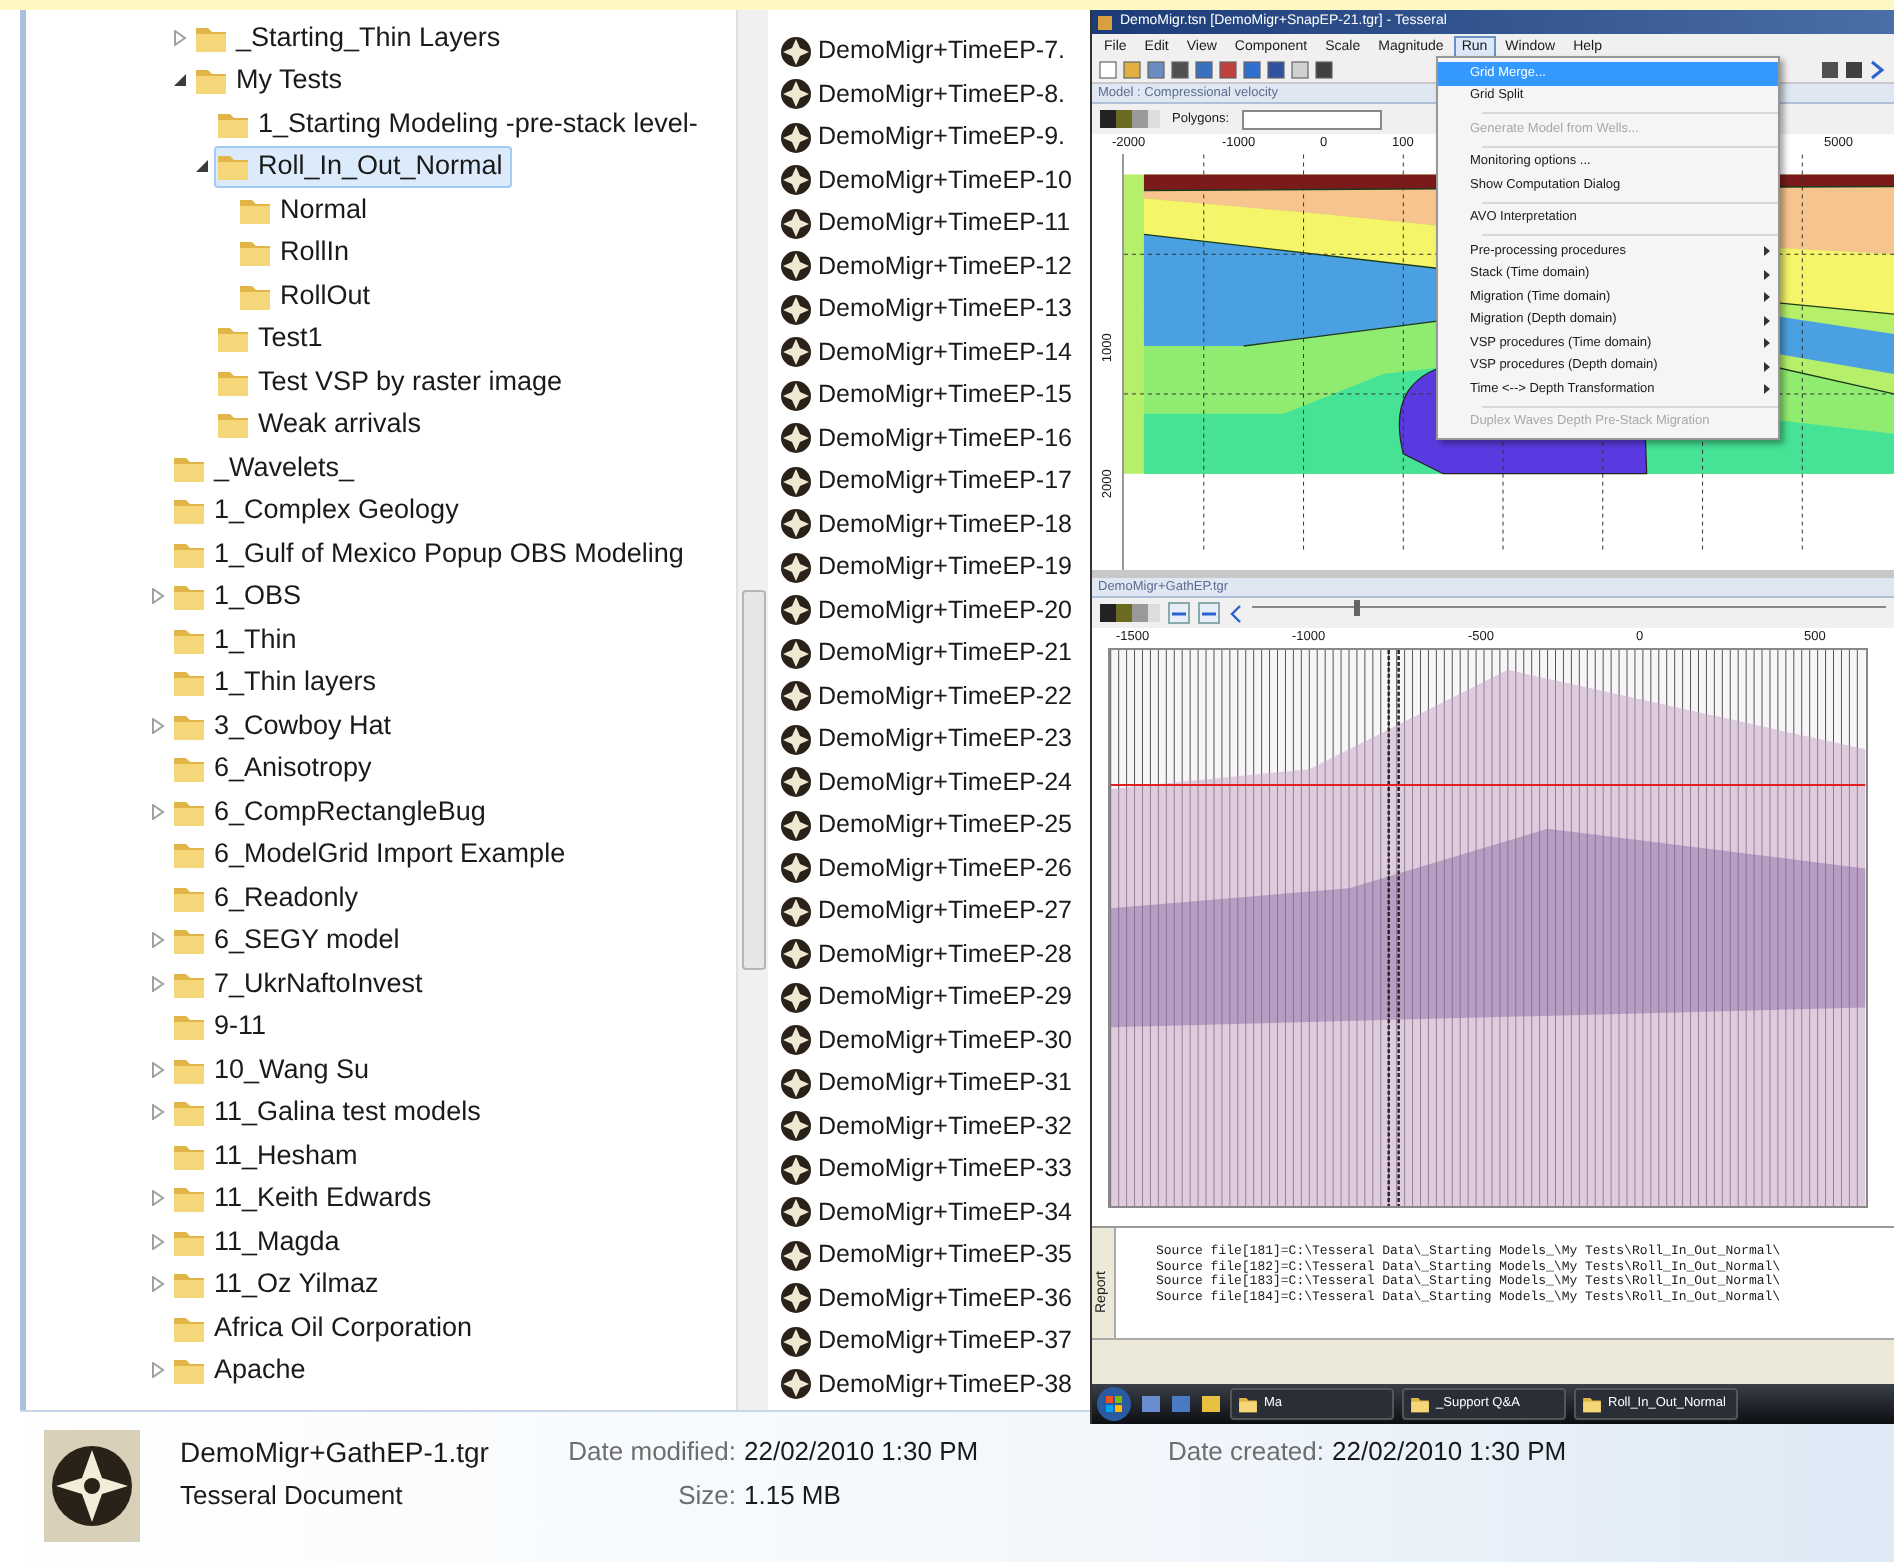 The height and width of the screenshot is (1562, 1894). Describe the element at coordinates (330, 1112) in the screenshot. I see `tree-item: 11_Galina test models` at that location.